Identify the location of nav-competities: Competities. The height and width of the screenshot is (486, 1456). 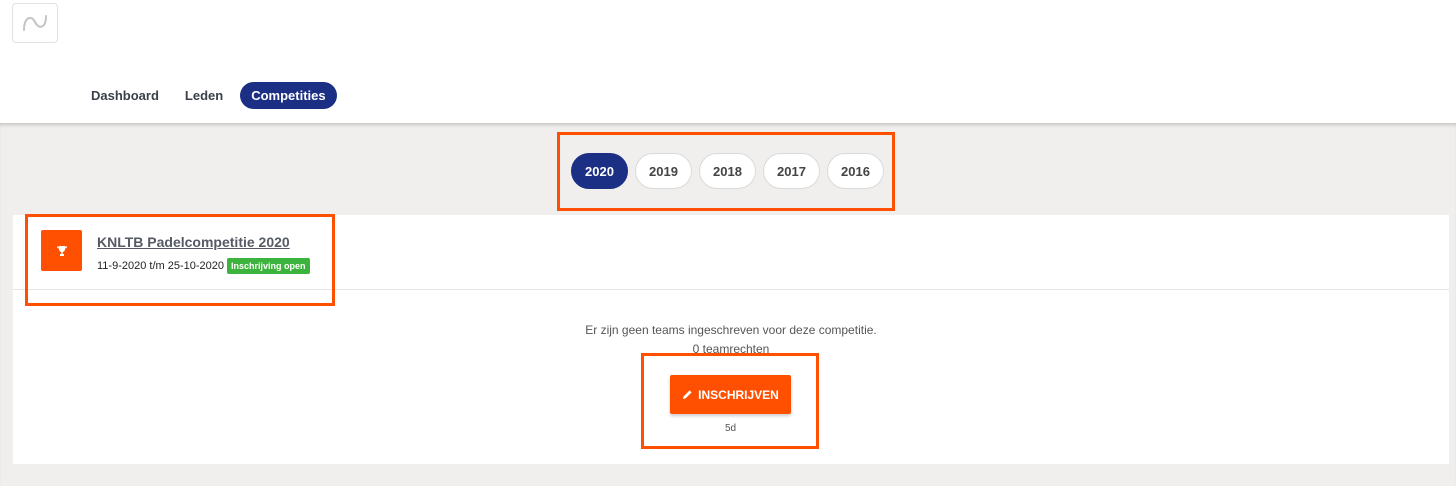
(288, 95).